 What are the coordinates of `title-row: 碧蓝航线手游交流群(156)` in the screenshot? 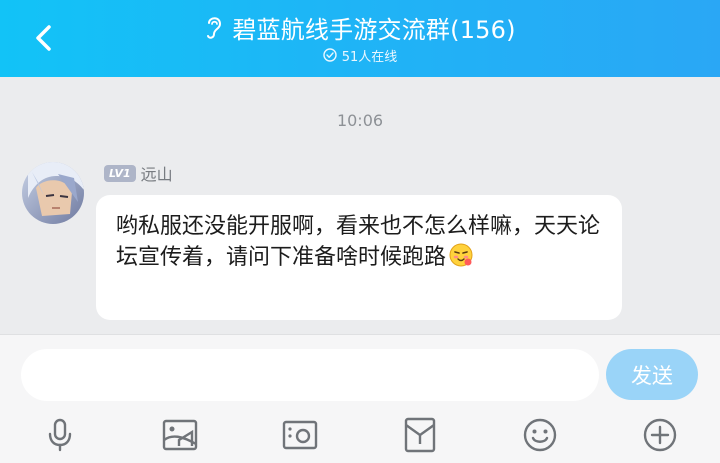 It's located at (360, 27).